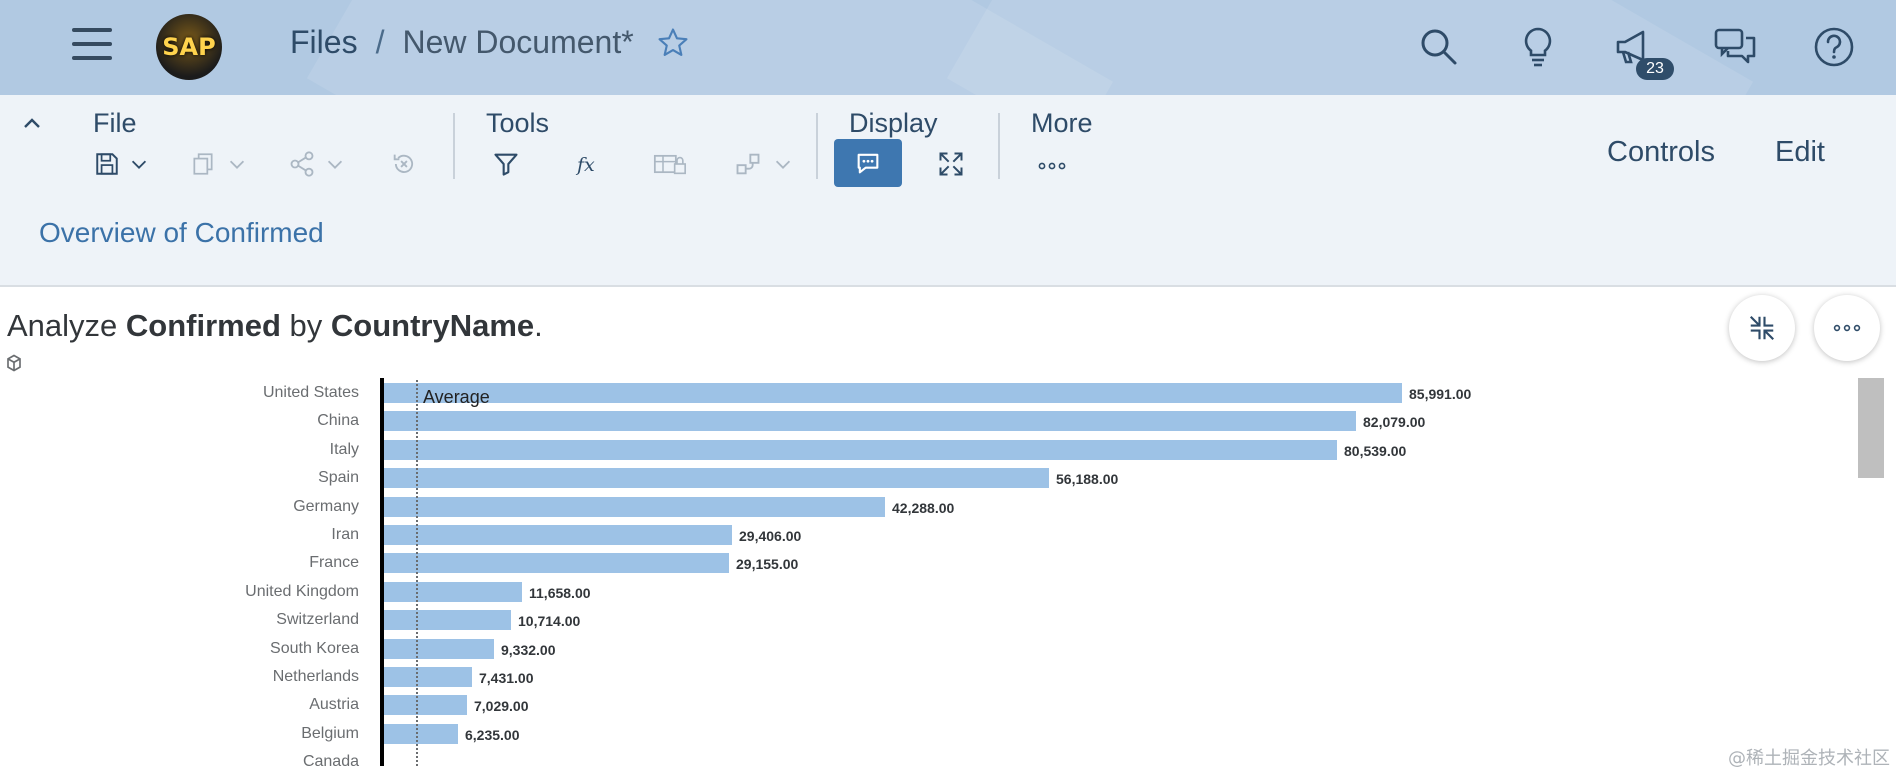 The image size is (1896, 776). Describe the element at coordinates (518, 42) in the screenshot. I see `document-title: New Document*` at that location.